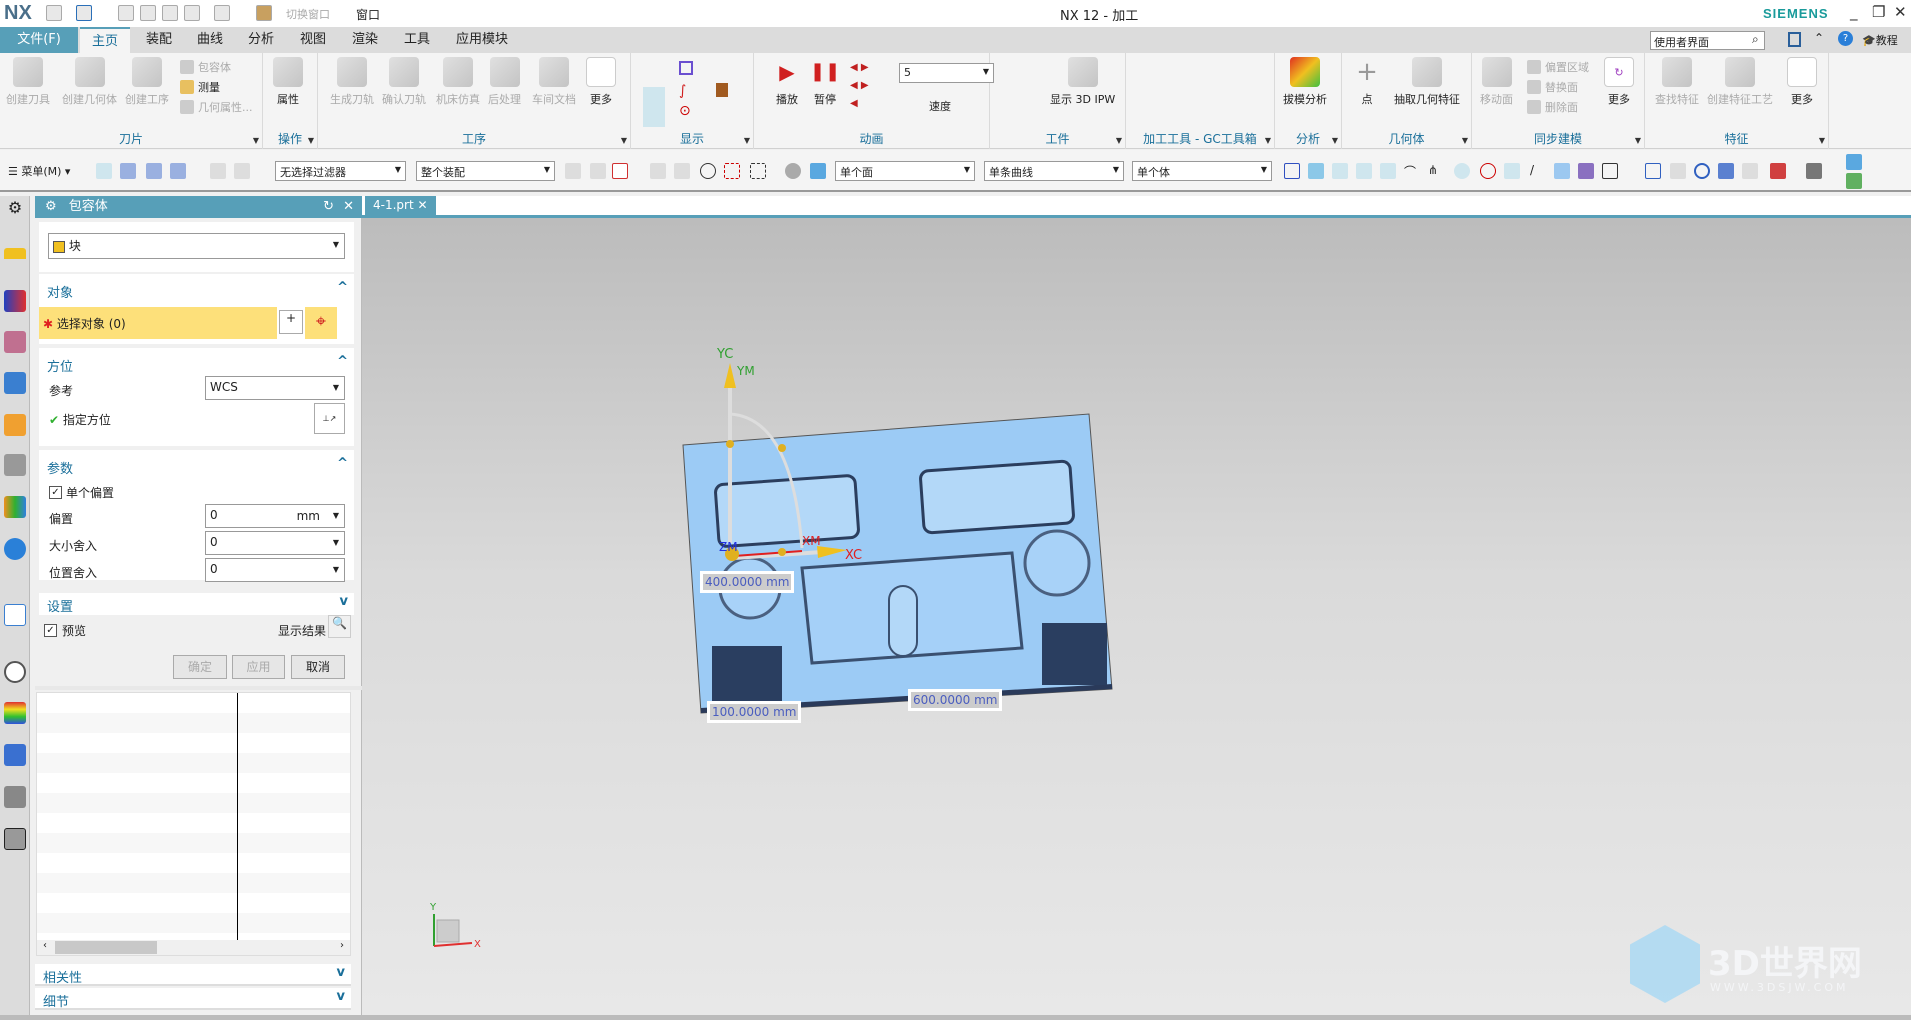 This screenshot has height=1020, width=1911. What do you see at coordinates (365, 40) in the screenshot?
I see `tab-render: 渲染` at bounding box center [365, 40].